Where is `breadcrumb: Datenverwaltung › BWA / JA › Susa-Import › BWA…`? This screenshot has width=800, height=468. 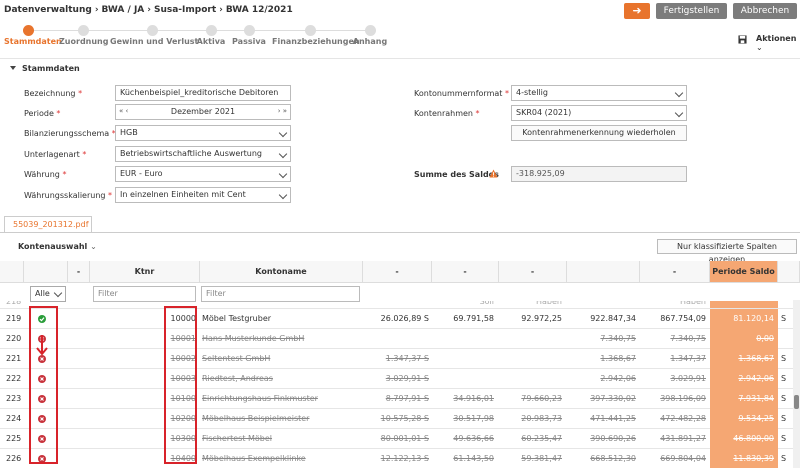
breadcrumb: Datenverwaltung › BWA / JA › Susa-Import › BWA… is located at coordinates (148, 10).